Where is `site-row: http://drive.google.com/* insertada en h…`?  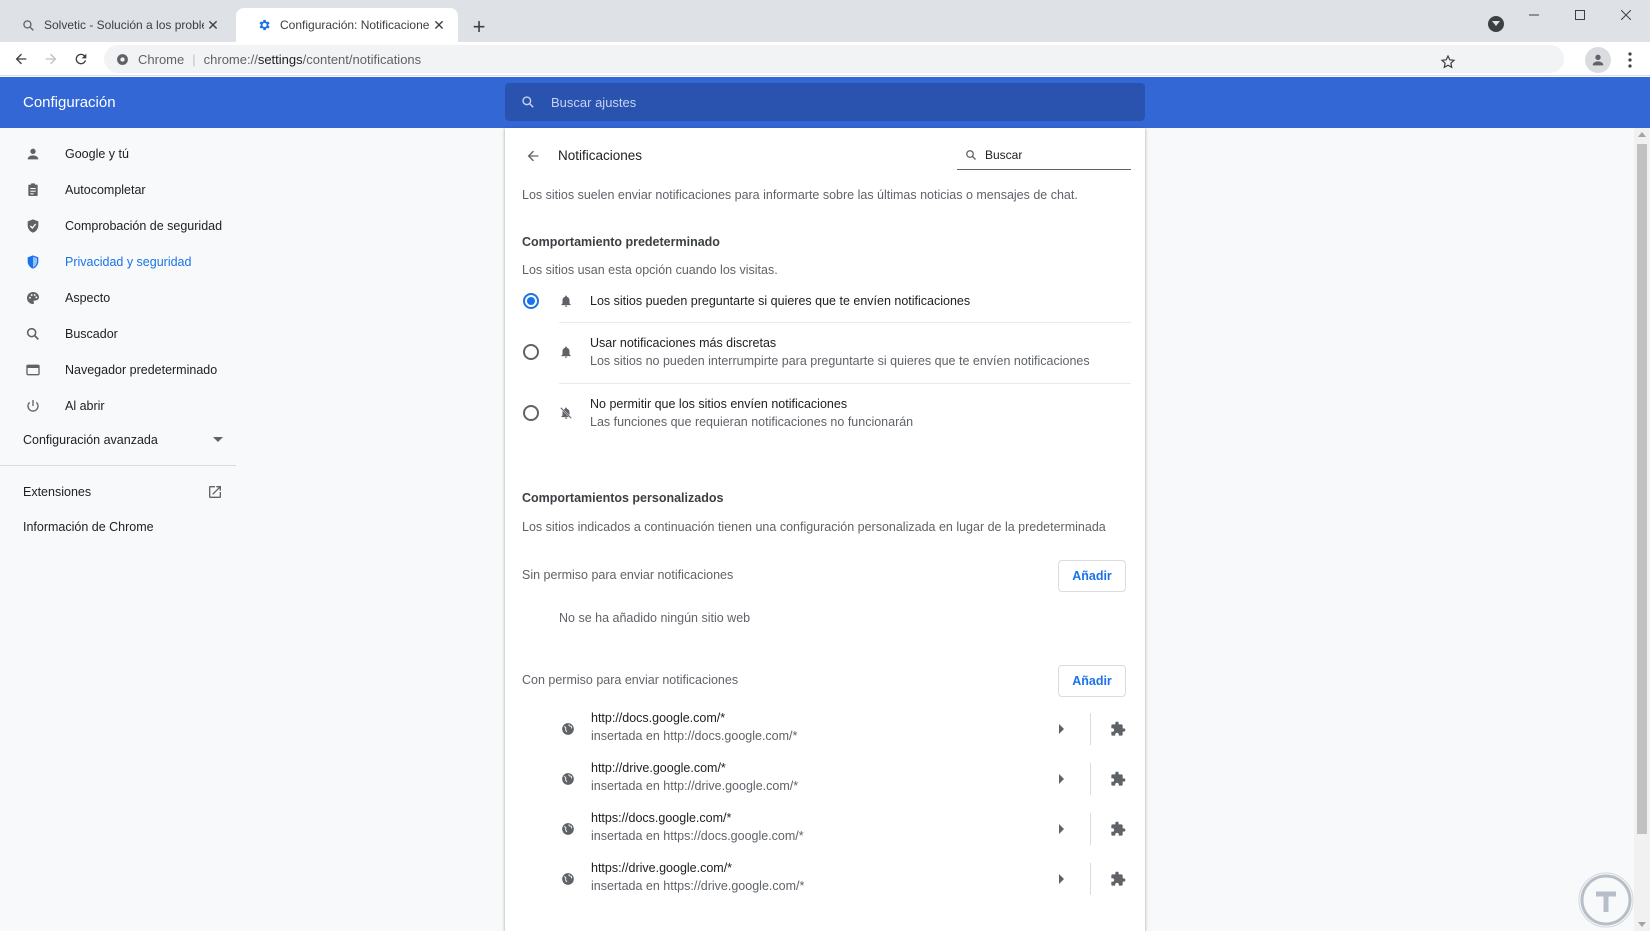
site-row: http://drive.google.com/* insertada en h… is located at coordinates (825, 780).